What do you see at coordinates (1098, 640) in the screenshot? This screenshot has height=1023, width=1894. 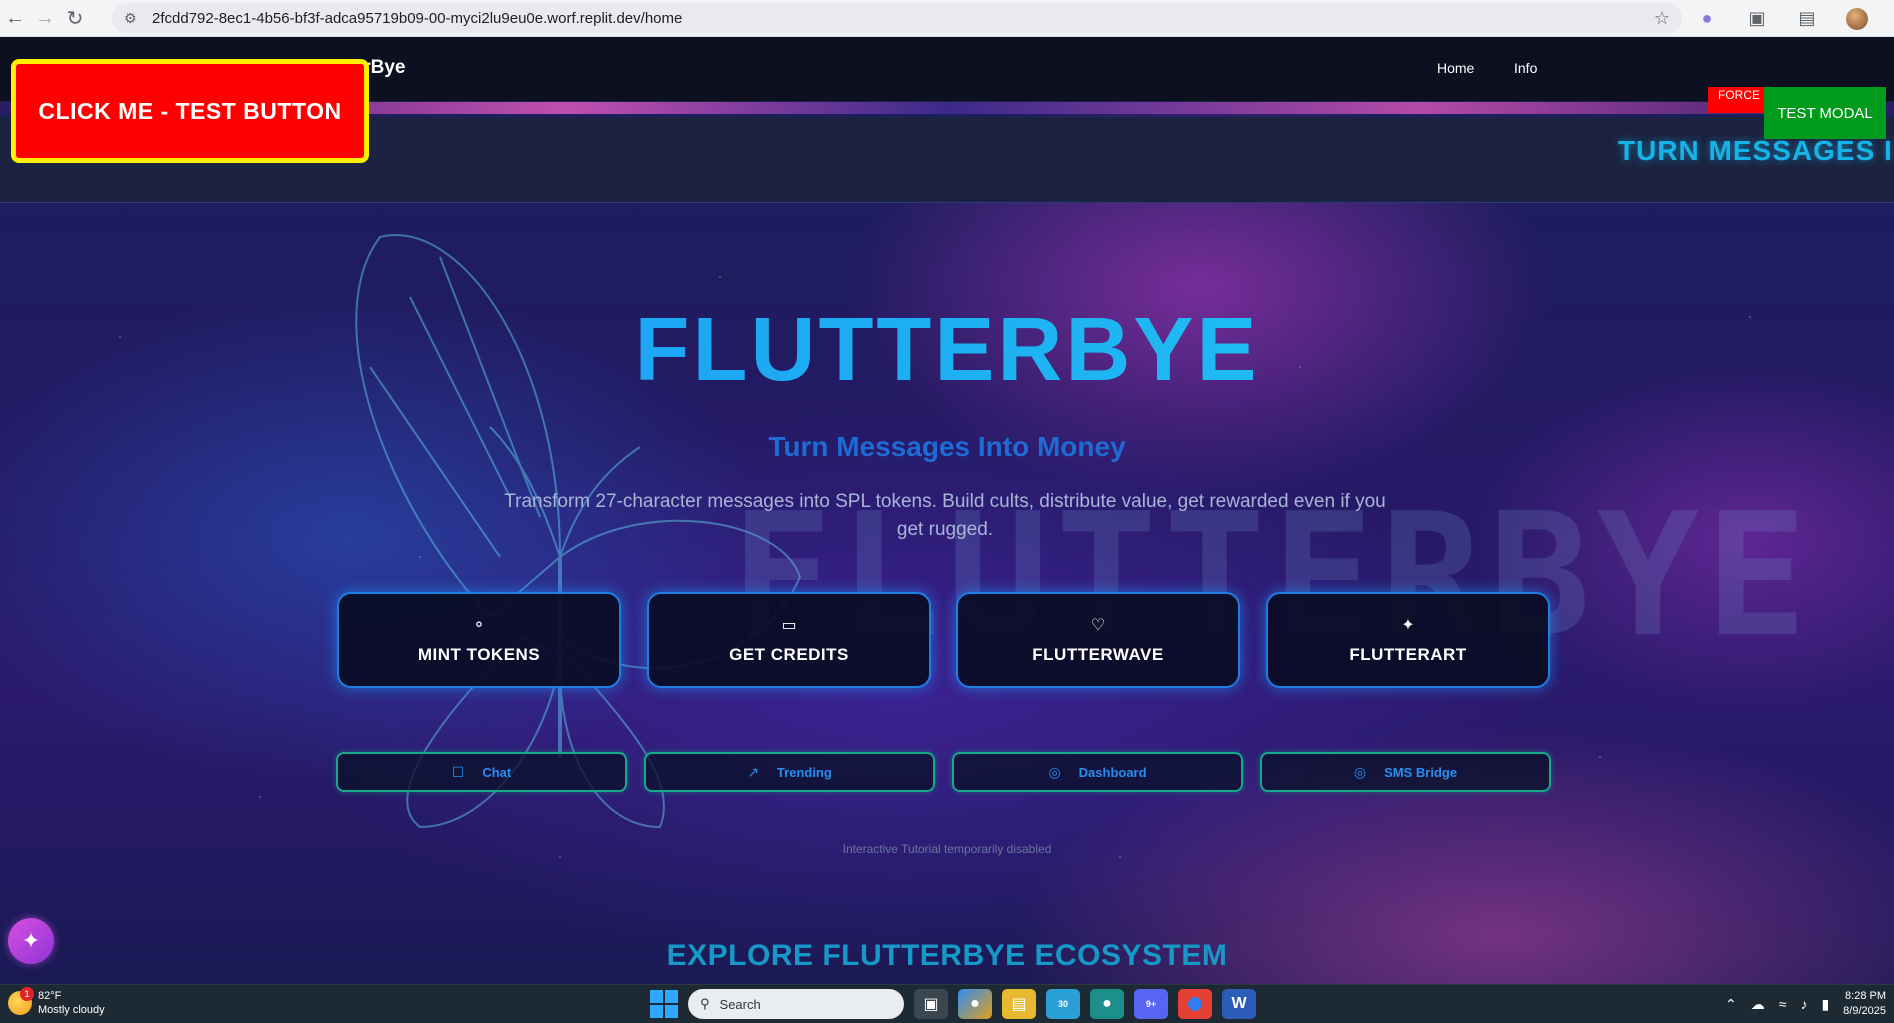 I see `flutterwave-card: ♡ FLUTTERWAVE` at bounding box center [1098, 640].